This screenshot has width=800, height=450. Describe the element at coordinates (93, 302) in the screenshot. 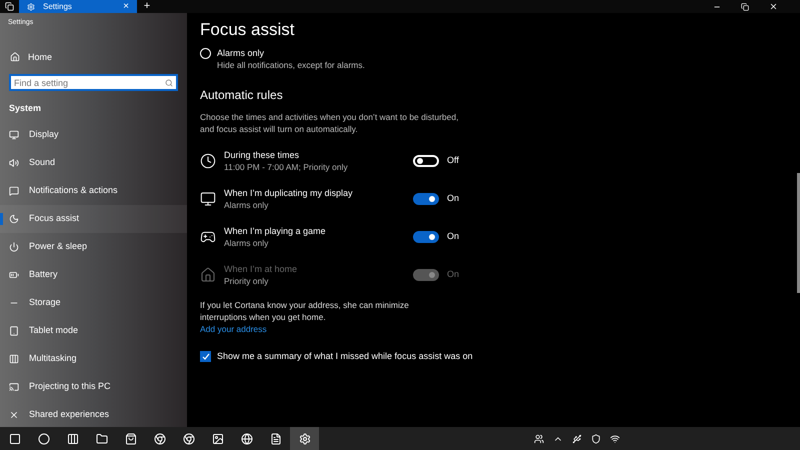

I see `sidebar-item: Storage` at that location.